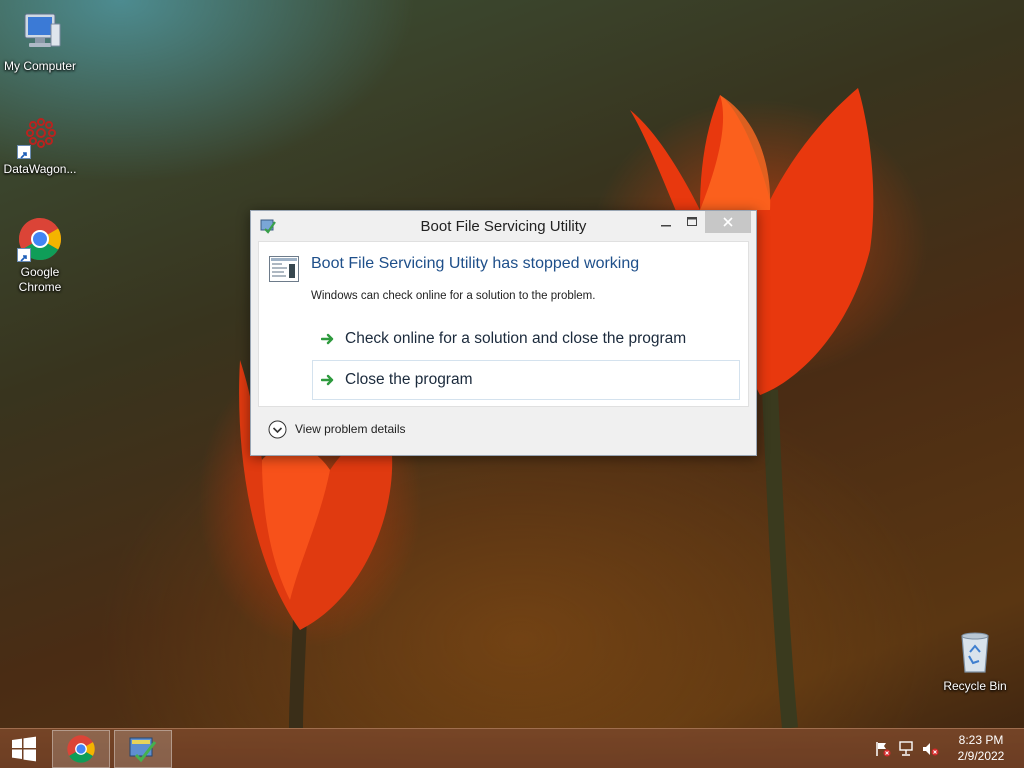 This screenshot has height=768, width=1024. Describe the element at coordinates (40, 66) in the screenshot. I see `desktop-icon-label: My Computer` at that location.